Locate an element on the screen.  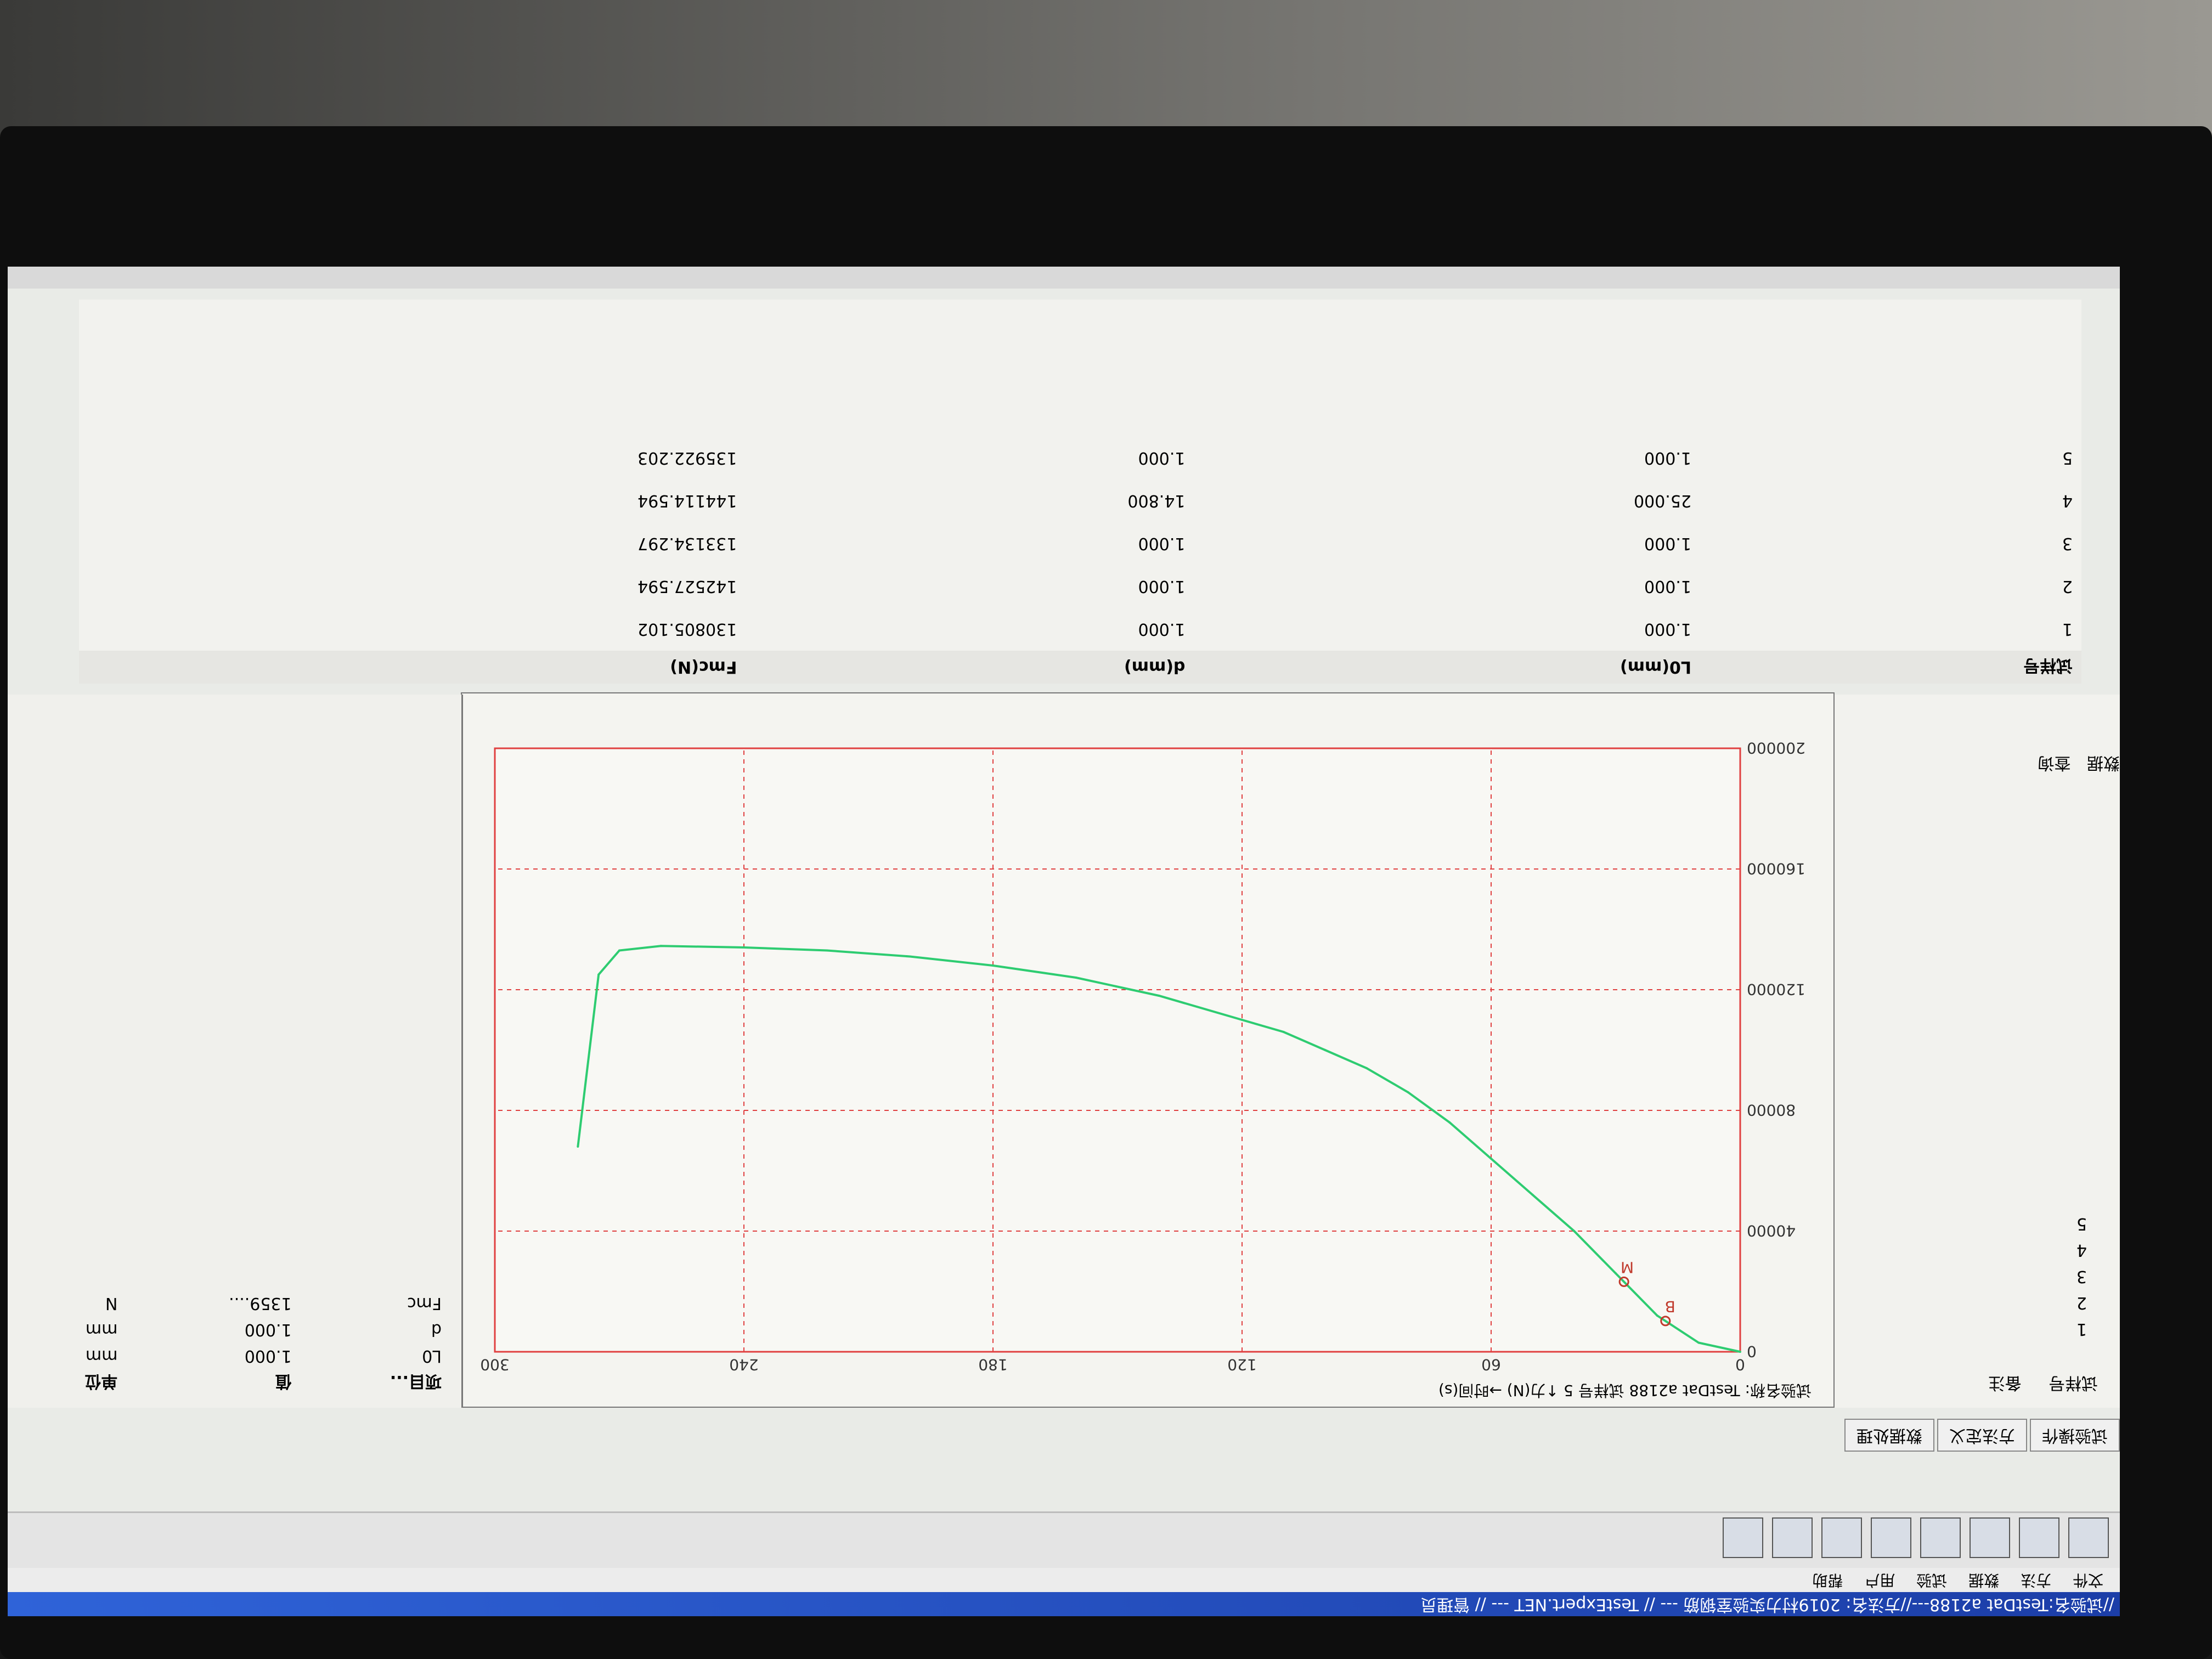
specimen-number: 1 is located at coordinates (2081, 1329).